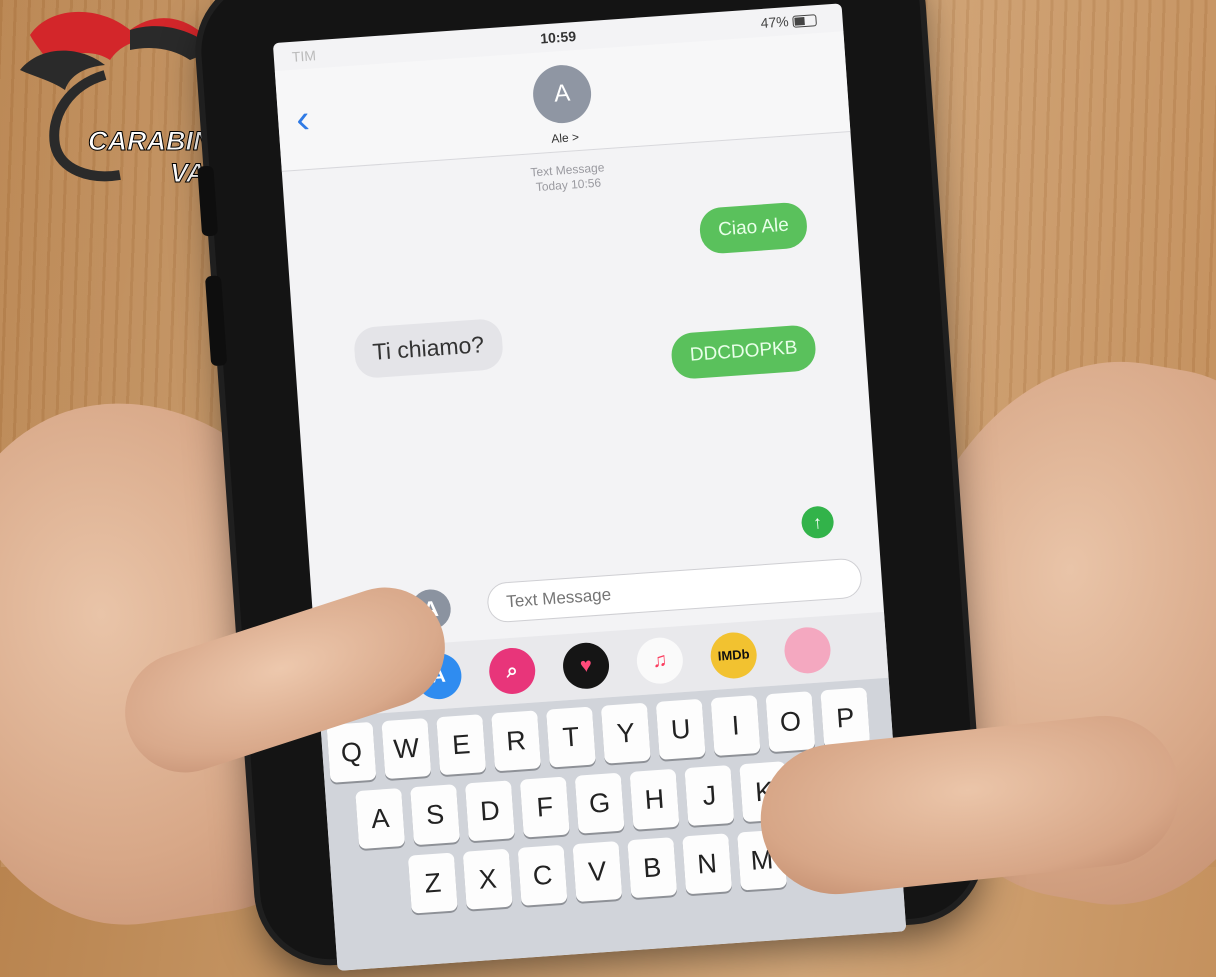 Image resolution: width=1216 pixels, height=977 pixels. I want to click on key-t: T, so click(571, 737).